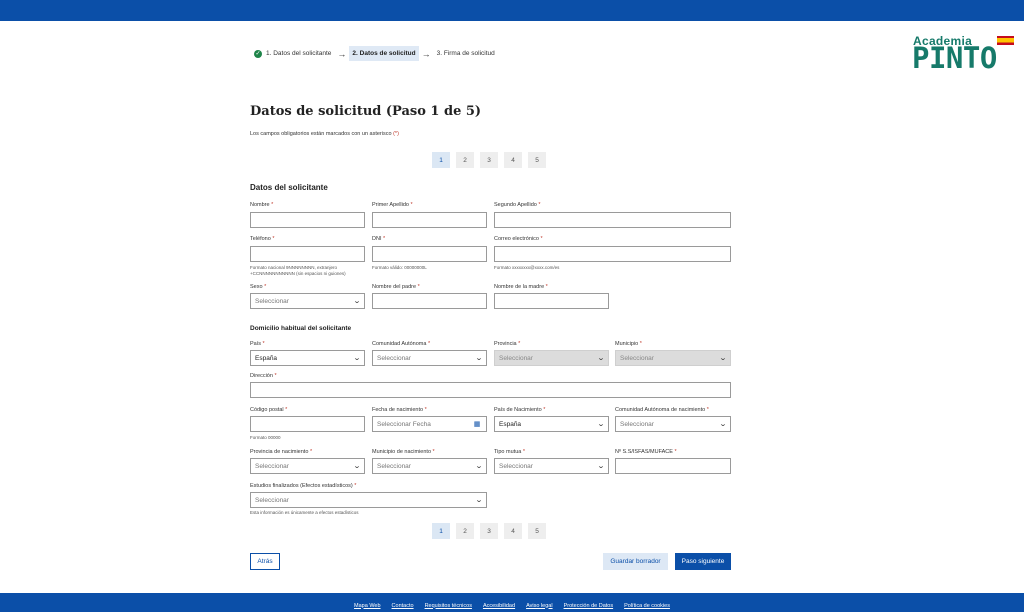 This screenshot has width=1024, height=612. I want to click on nombre-madre-input, so click(551, 301).